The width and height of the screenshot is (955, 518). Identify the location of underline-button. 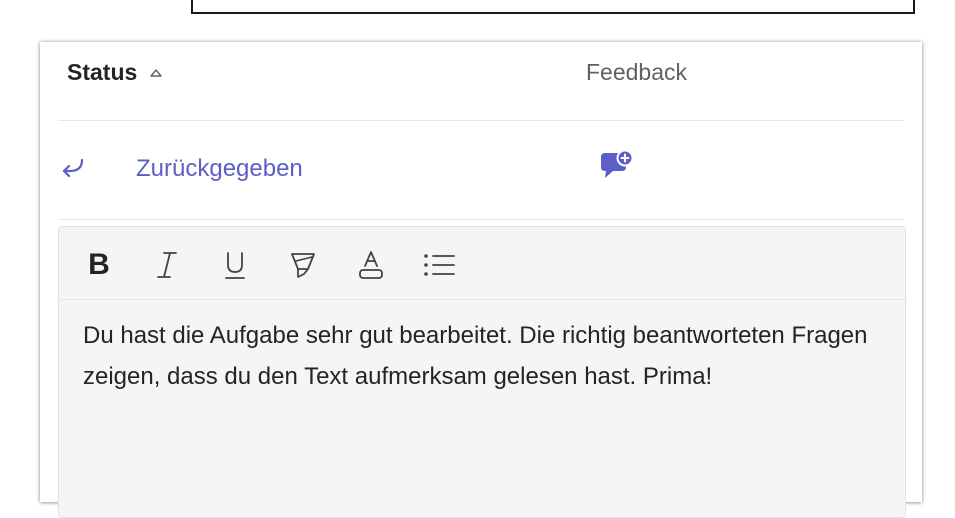
(235, 265).